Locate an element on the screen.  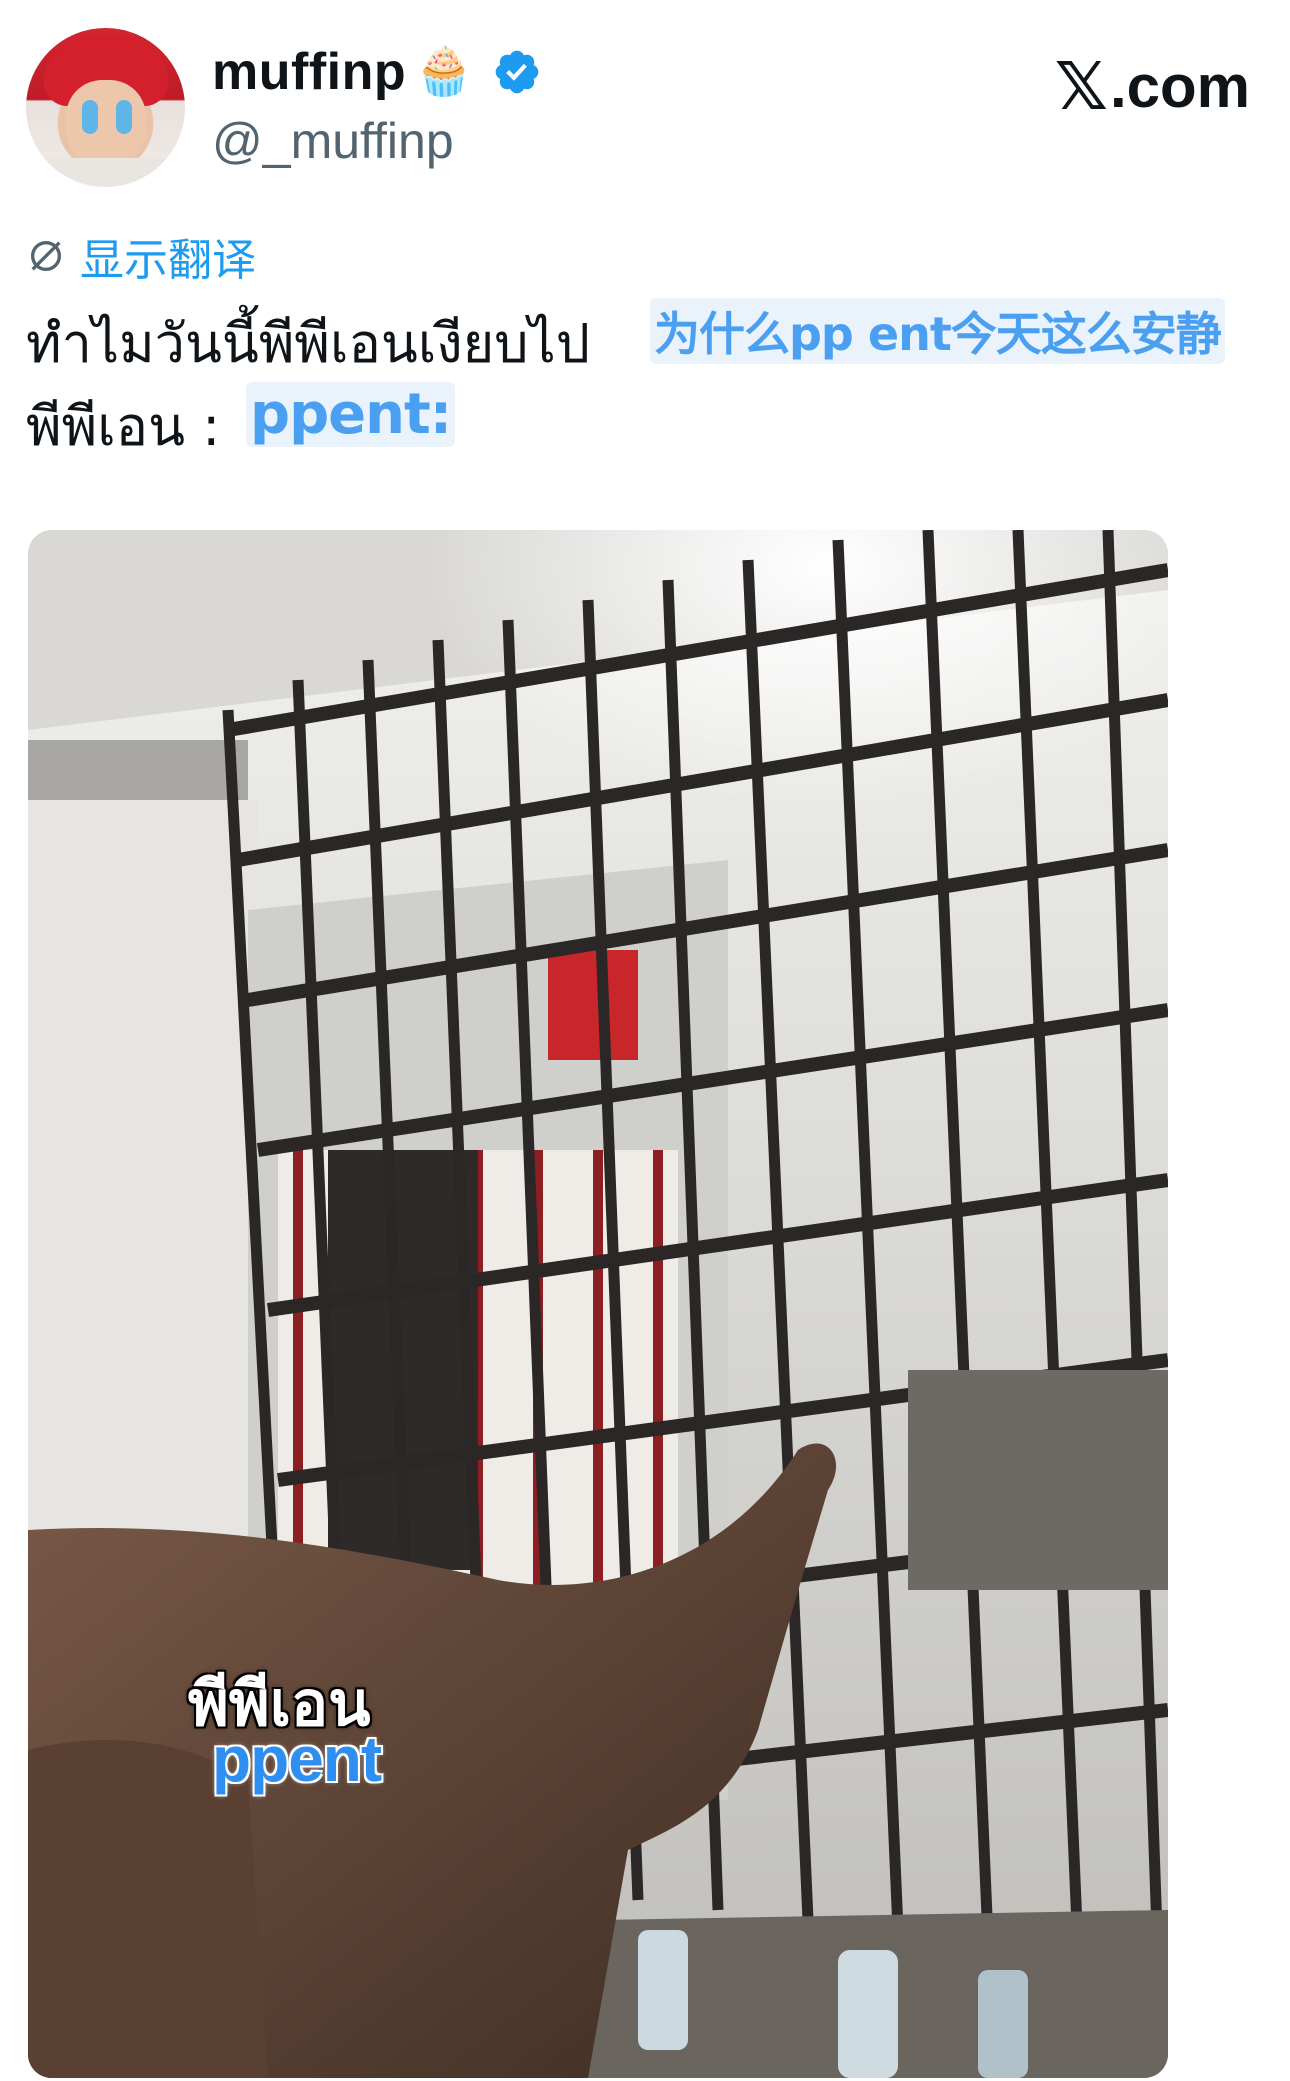
user-handle: @_muffinp is located at coordinates (333, 141).